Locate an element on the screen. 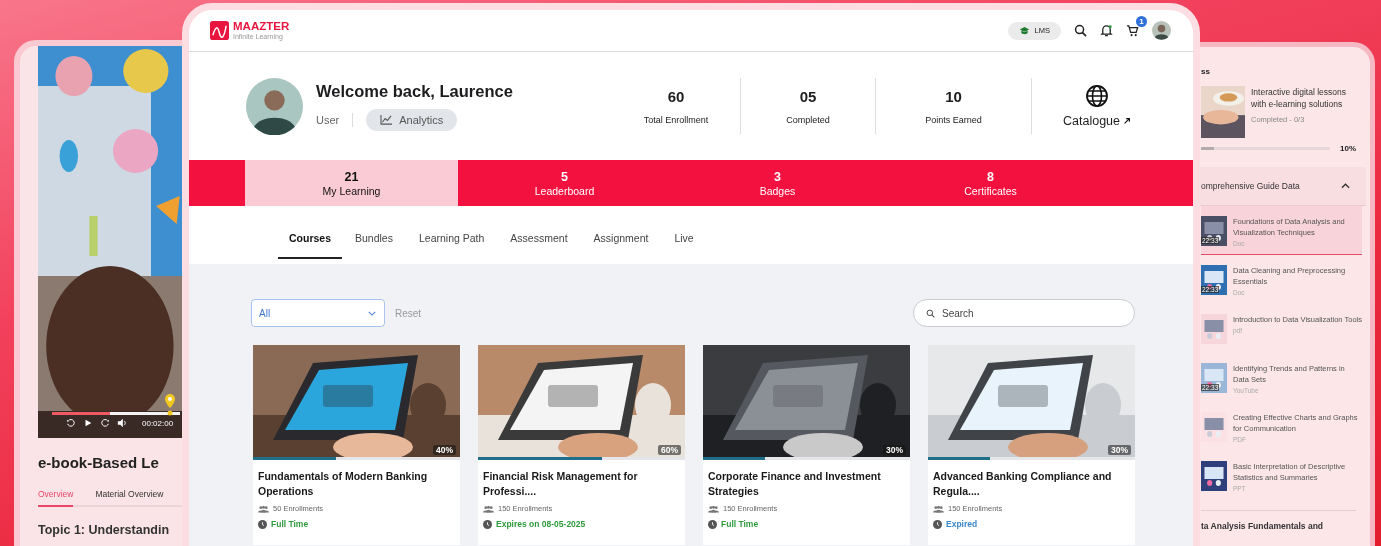  stat-value: 10 is located at coordinates (953, 96).